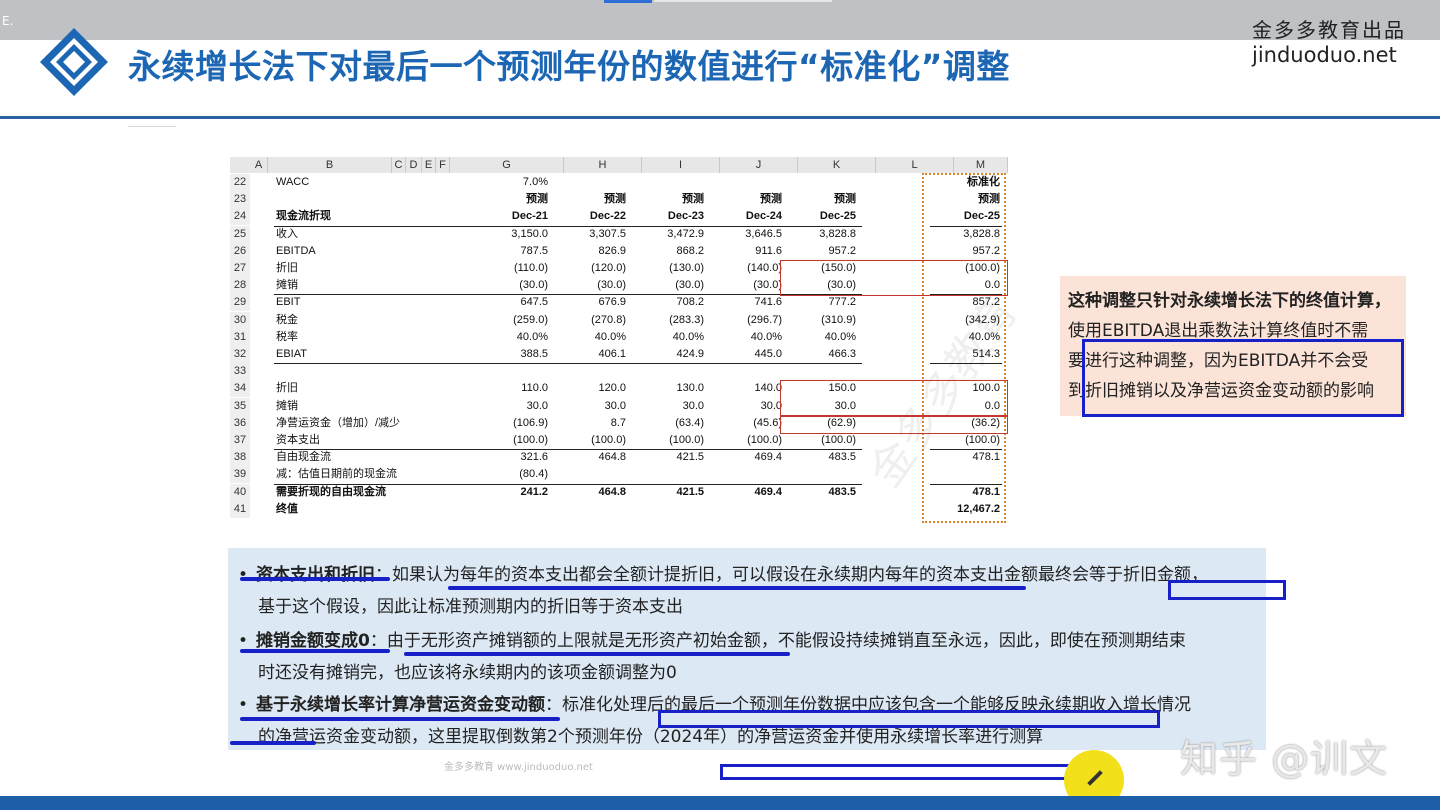 The height and width of the screenshot is (810, 1440). I want to click on title-divider, so click(720, 117).